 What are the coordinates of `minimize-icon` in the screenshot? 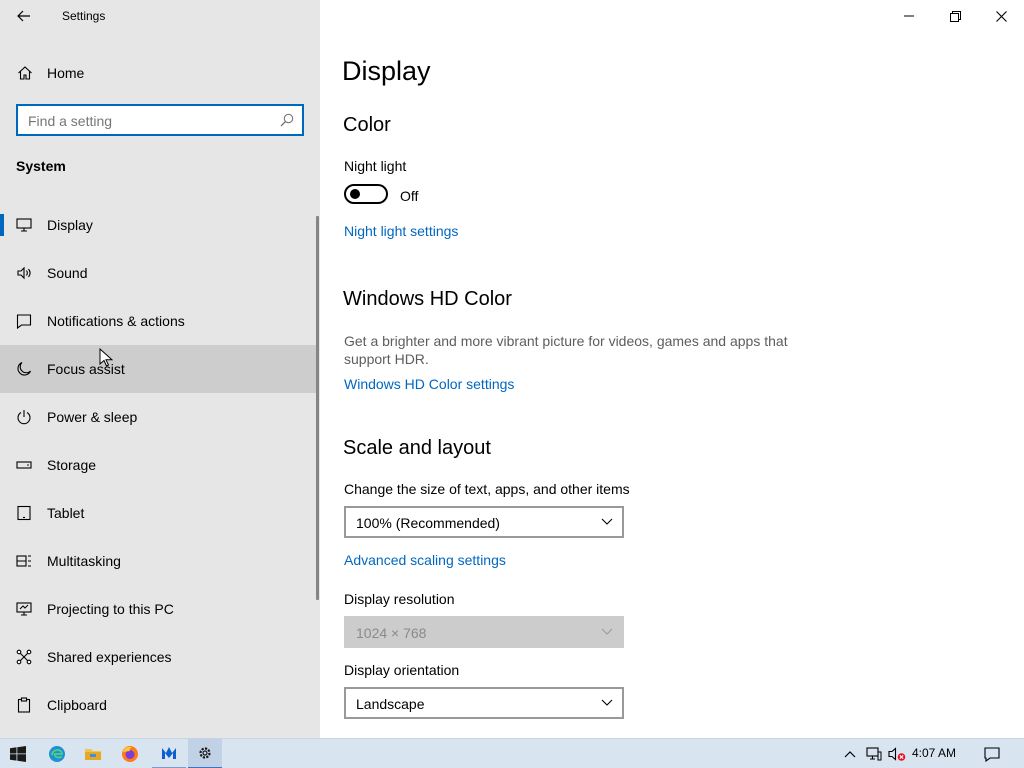 It's located at (909, 16).